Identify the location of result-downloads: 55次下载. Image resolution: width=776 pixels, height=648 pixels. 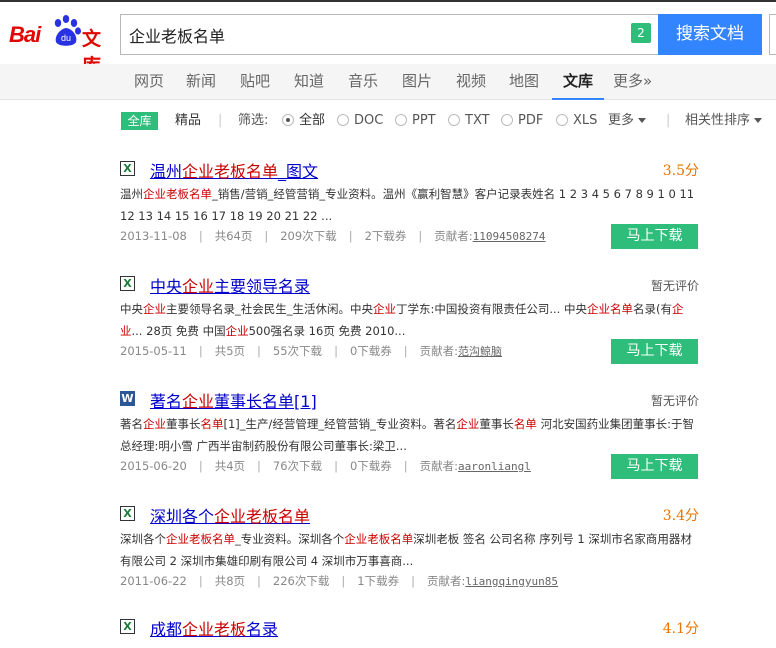
(297, 351).